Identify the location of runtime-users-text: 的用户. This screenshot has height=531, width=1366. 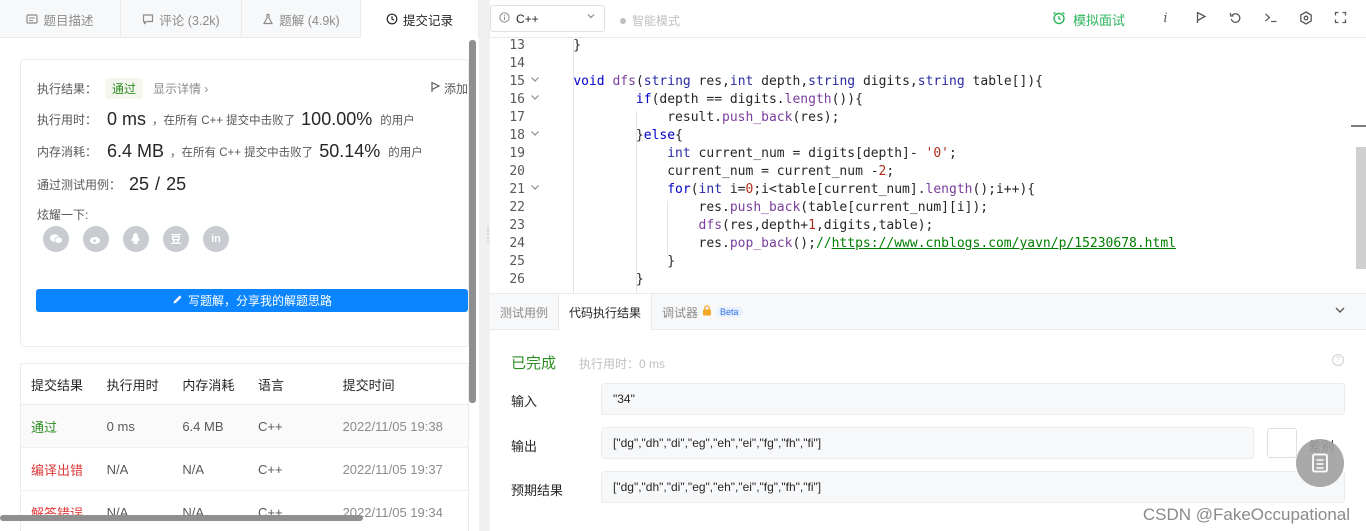
(397, 120).